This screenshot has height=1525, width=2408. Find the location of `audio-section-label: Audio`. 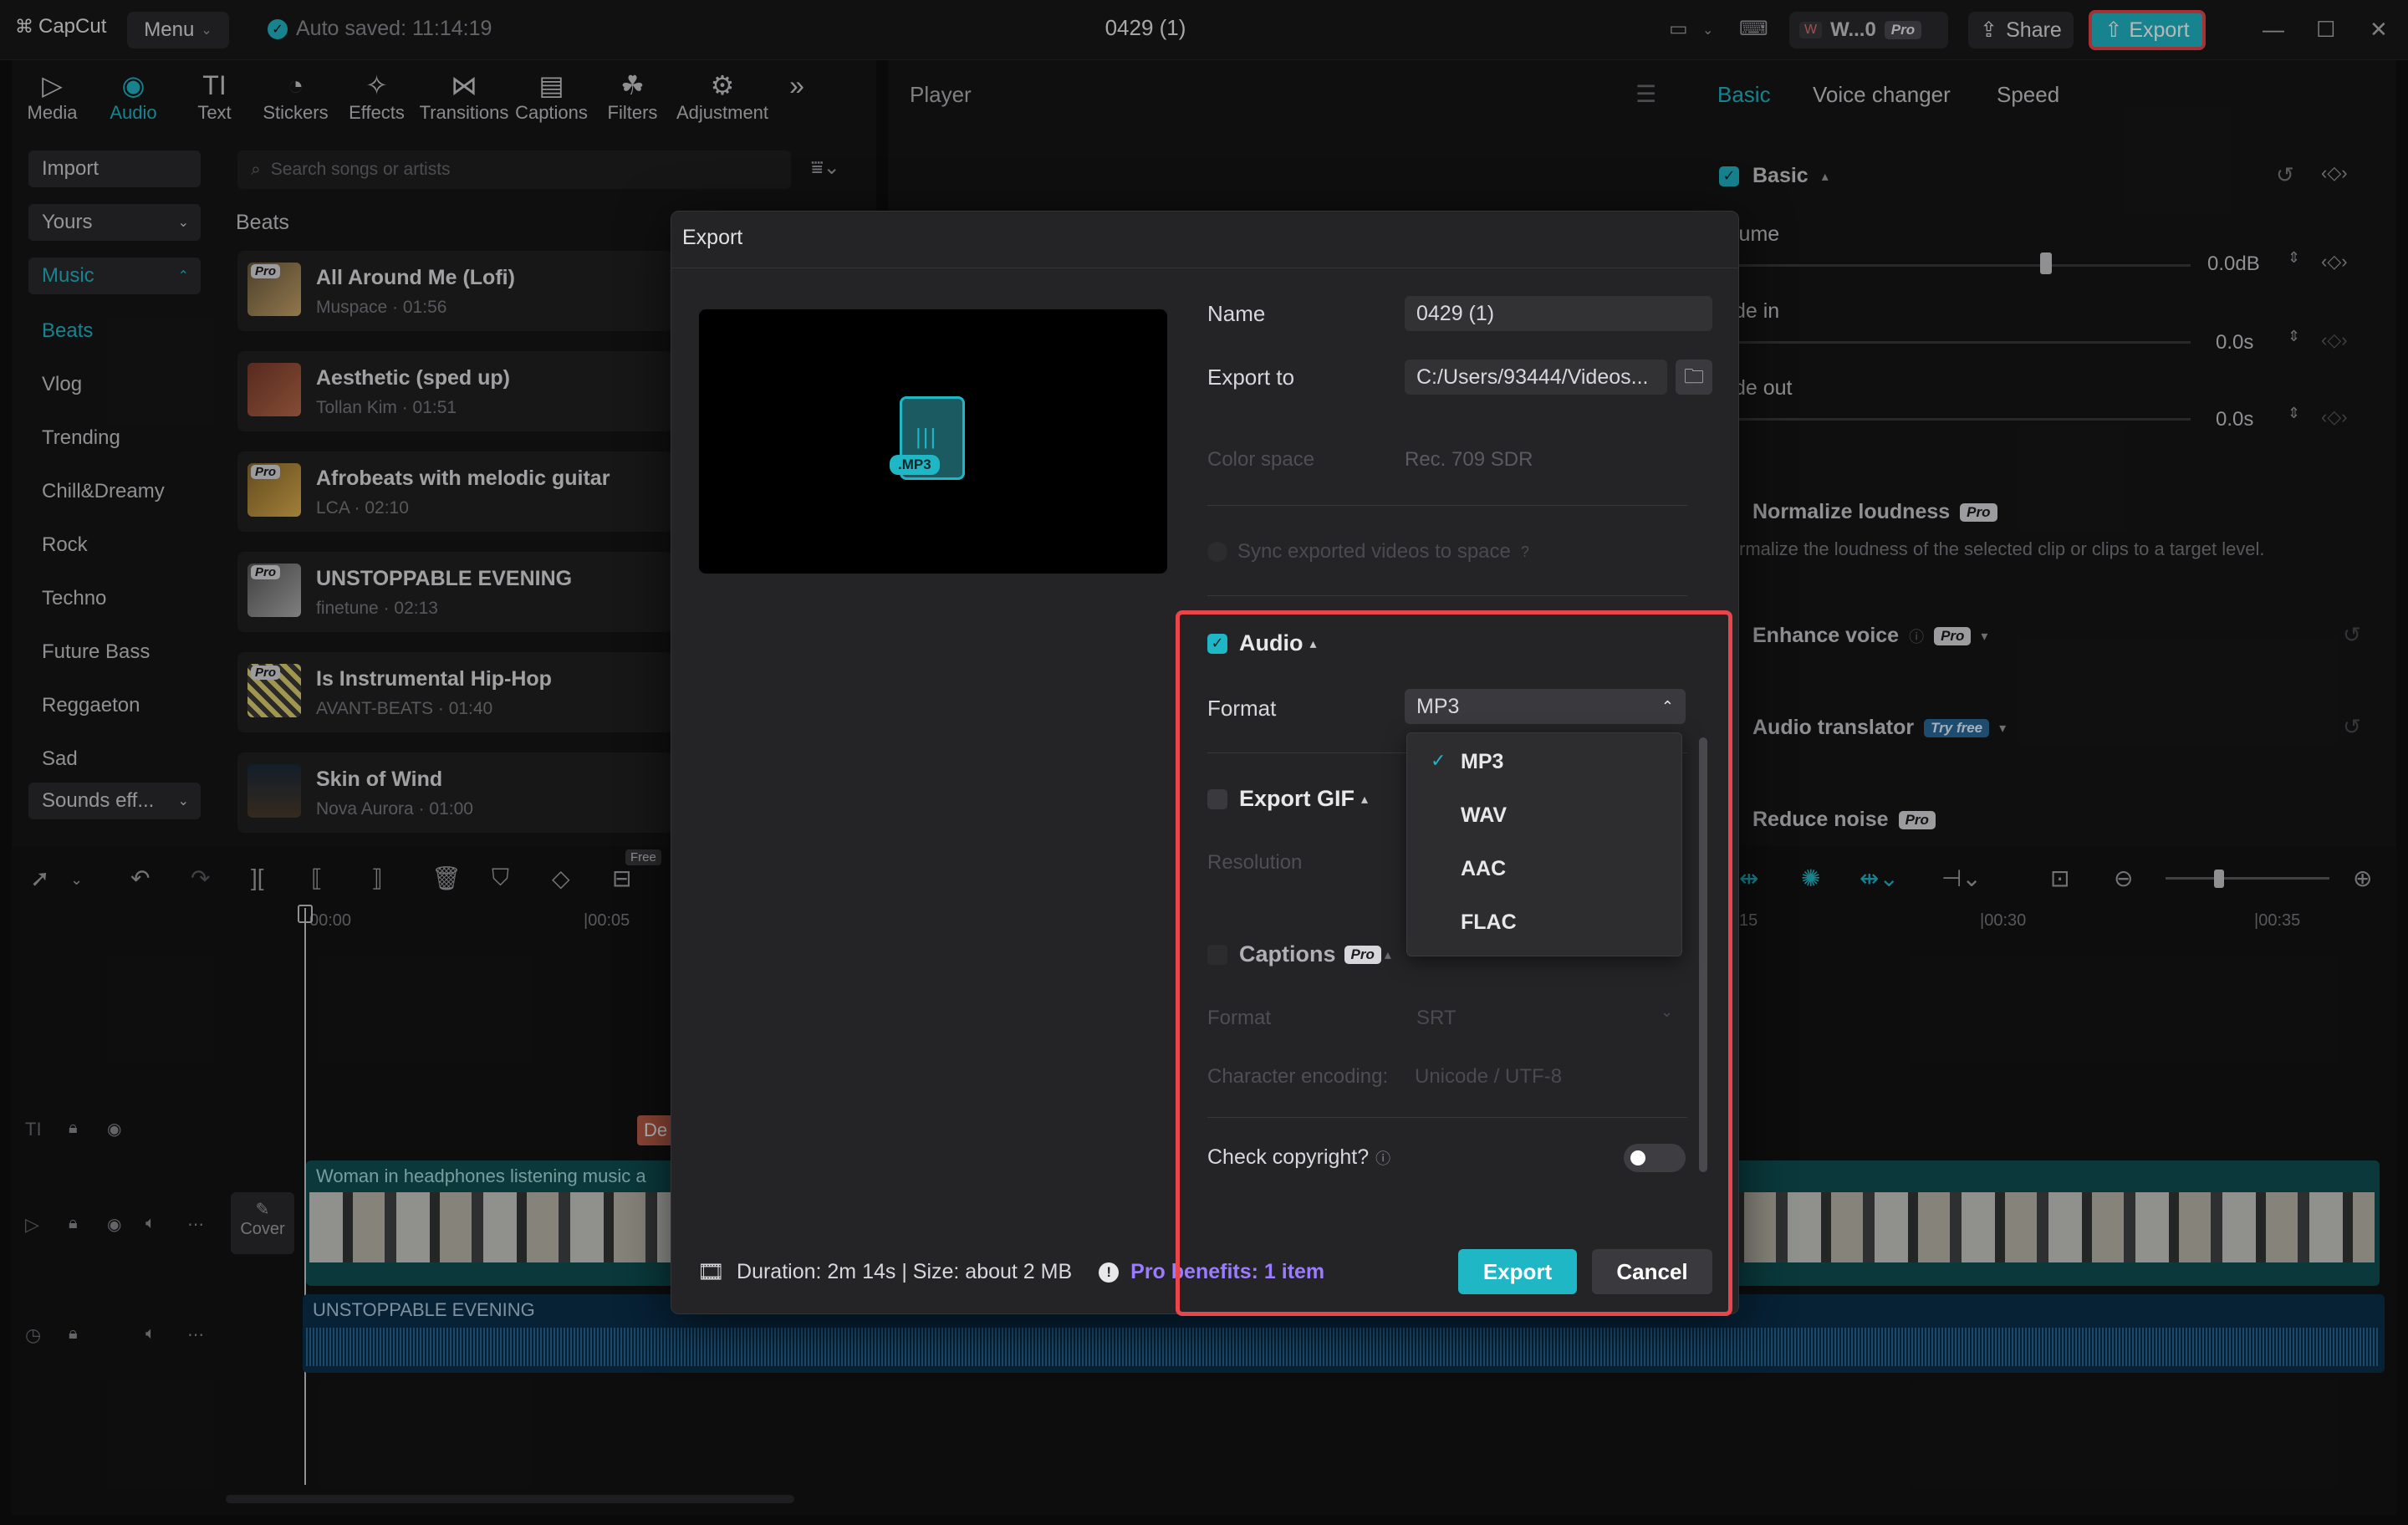

audio-section-label: Audio is located at coordinates (1271, 642).